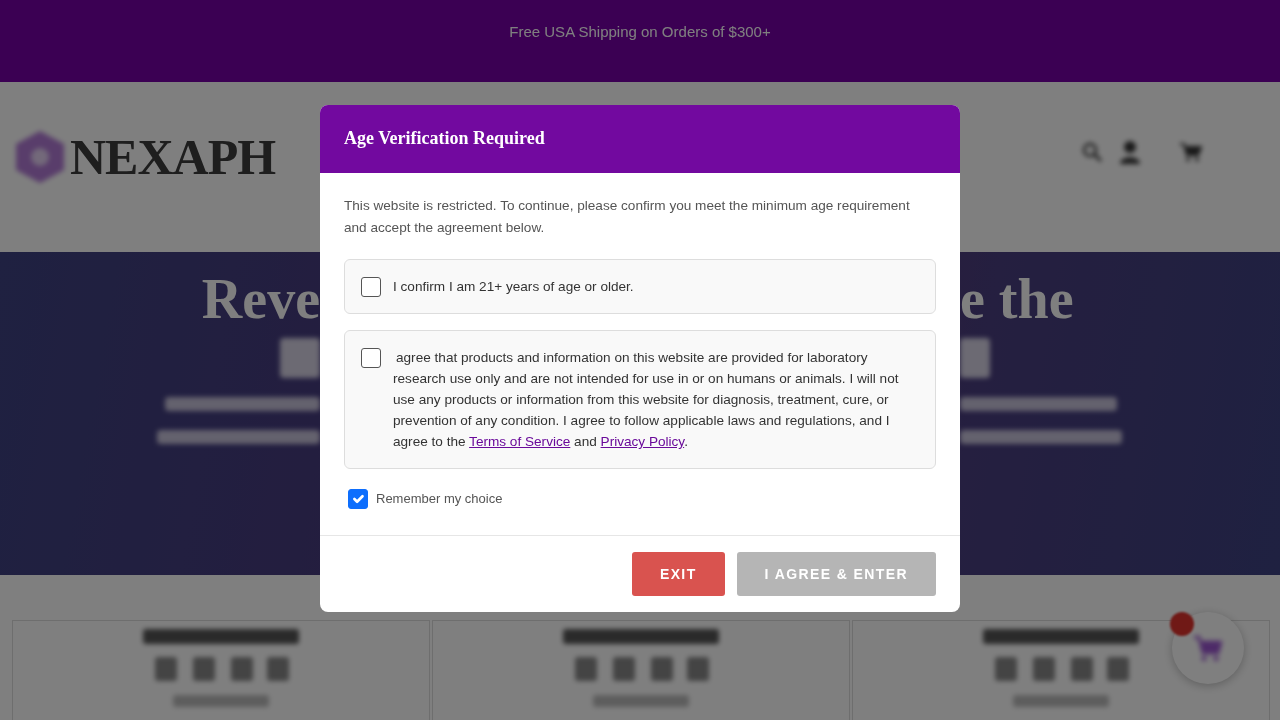 Image resolution: width=1280 pixels, height=720 pixels. What do you see at coordinates (260, 299) in the screenshot?
I see `hero-heading-fragment: Reve` at bounding box center [260, 299].